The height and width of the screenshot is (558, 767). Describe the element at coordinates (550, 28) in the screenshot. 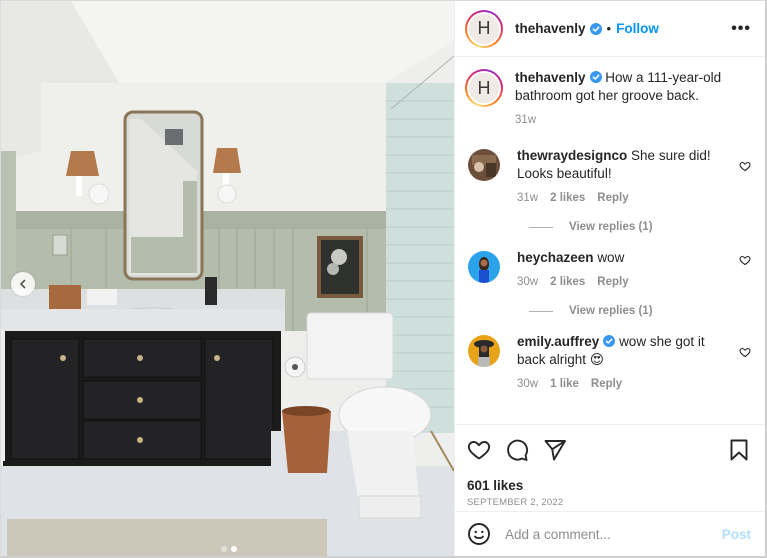

I see `author-username: thehavenly` at that location.